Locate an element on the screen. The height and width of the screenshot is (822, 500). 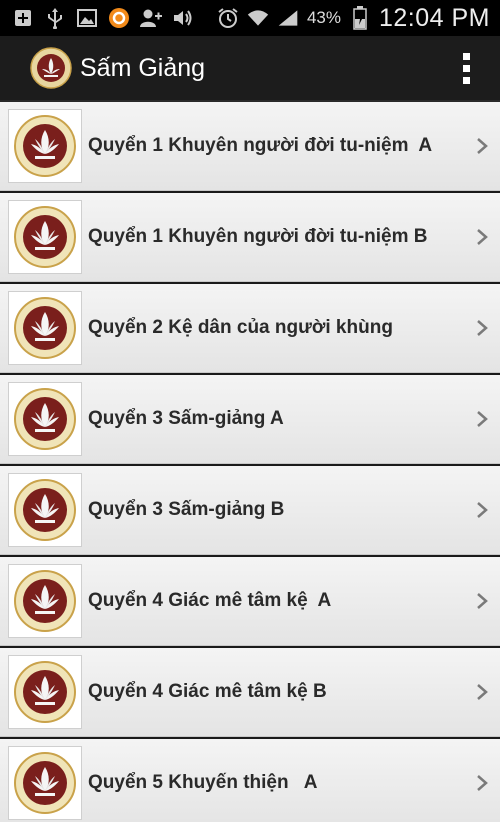
usb-icon is located at coordinates (55, 18).